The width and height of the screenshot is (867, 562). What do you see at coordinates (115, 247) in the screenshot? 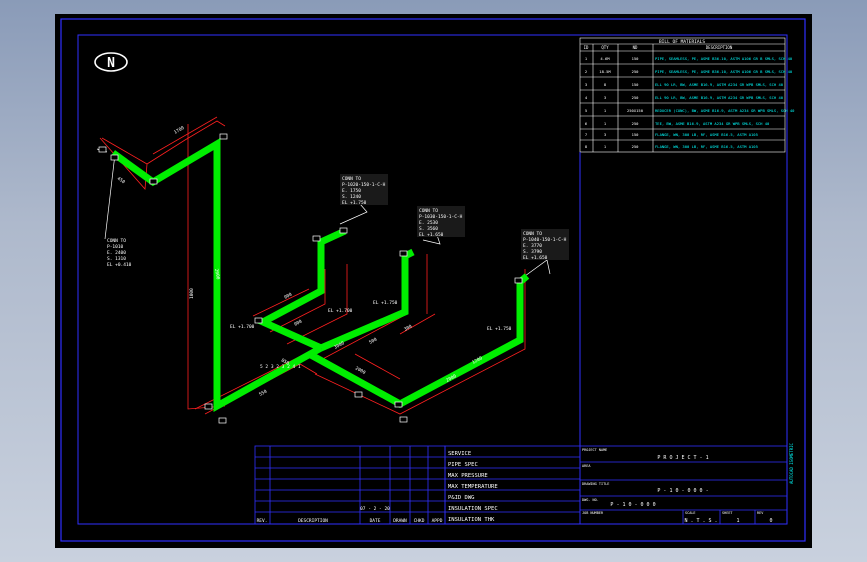
I see `svg-text: P-1010` at bounding box center [115, 247].